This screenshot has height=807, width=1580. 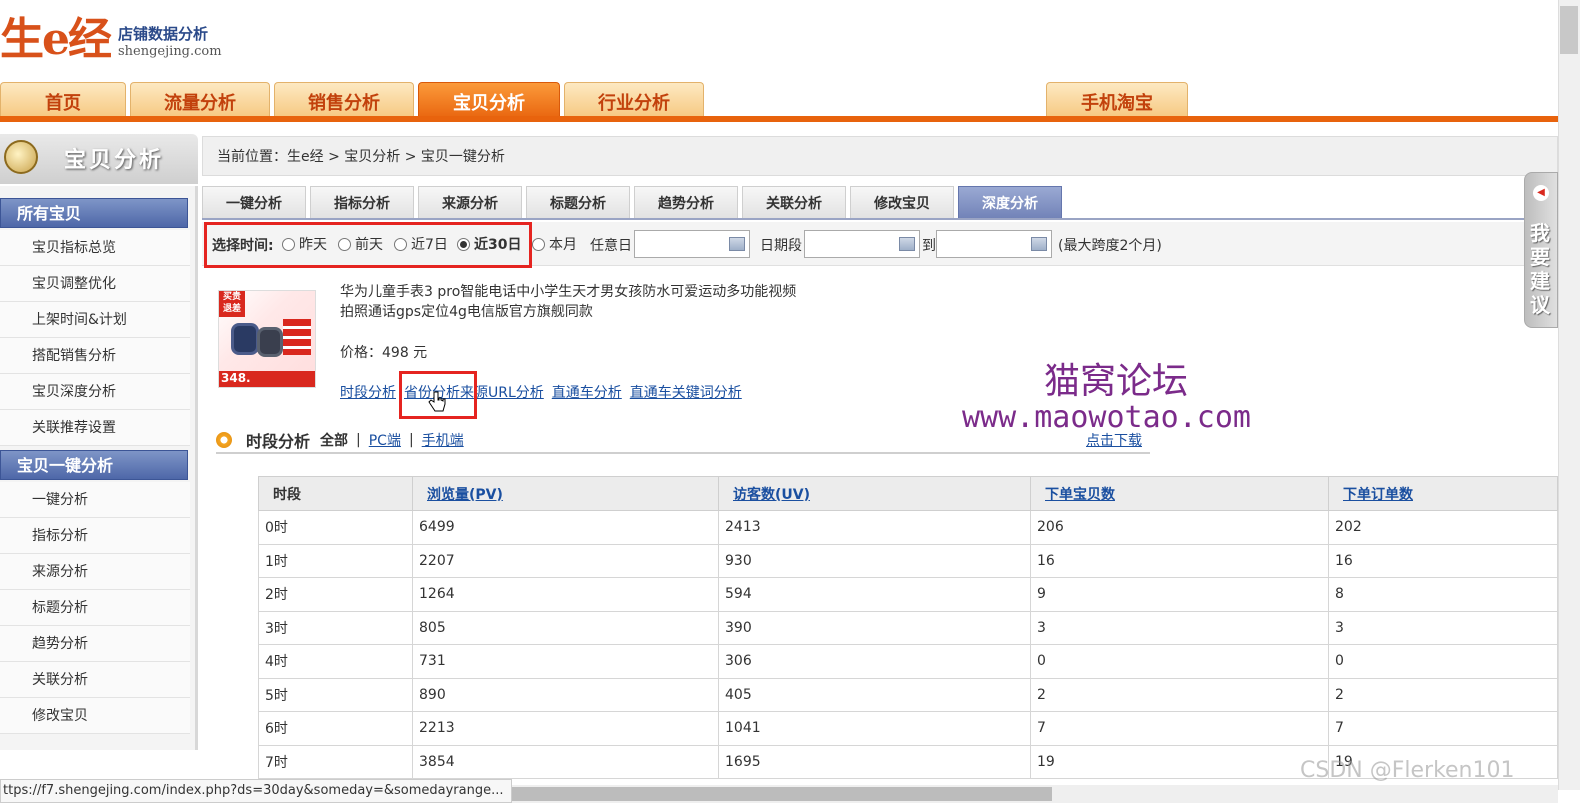 What do you see at coordinates (95, 392) in the screenshot?
I see `sidebar-item-deep-analysis: 宝贝深度分析` at bounding box center [95, 392].